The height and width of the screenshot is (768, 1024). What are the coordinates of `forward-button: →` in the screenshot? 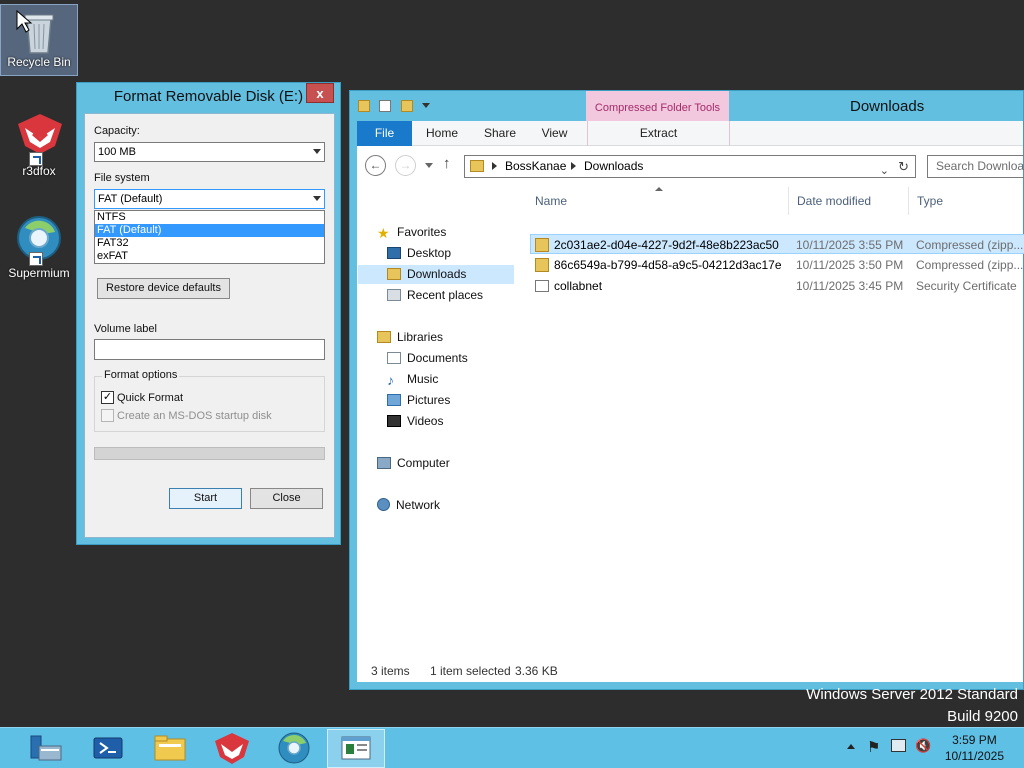 It's located at (405, 165).